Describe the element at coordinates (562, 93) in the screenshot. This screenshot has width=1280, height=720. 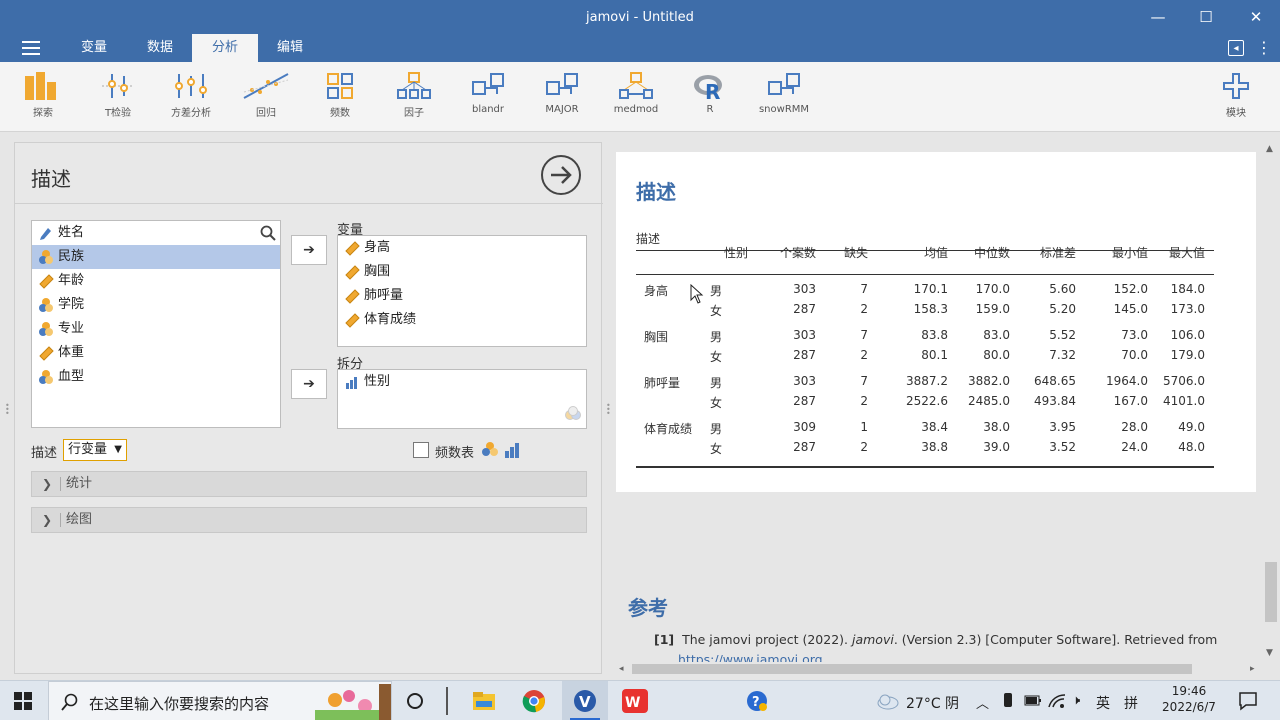
I see `tool-major: MAJOR` at that location.